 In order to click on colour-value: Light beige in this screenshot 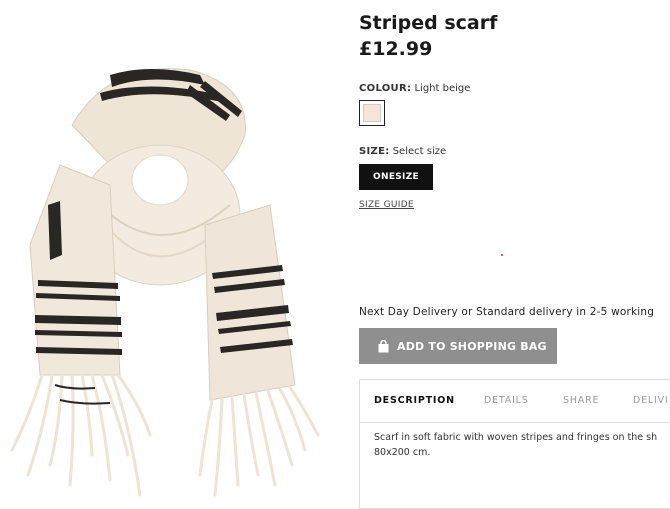, I will do `click(442, 88)`.